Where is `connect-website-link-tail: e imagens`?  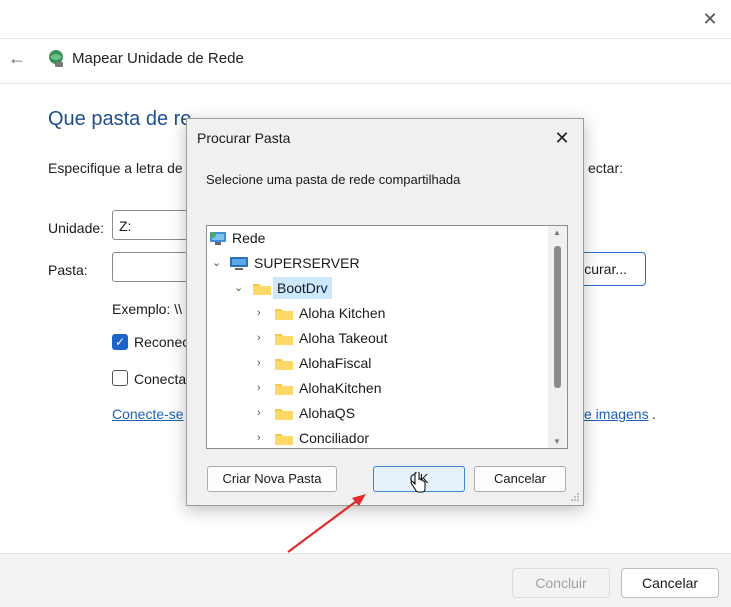
connect-website-link-tail: e imagens is located at coordinates (616, 414).